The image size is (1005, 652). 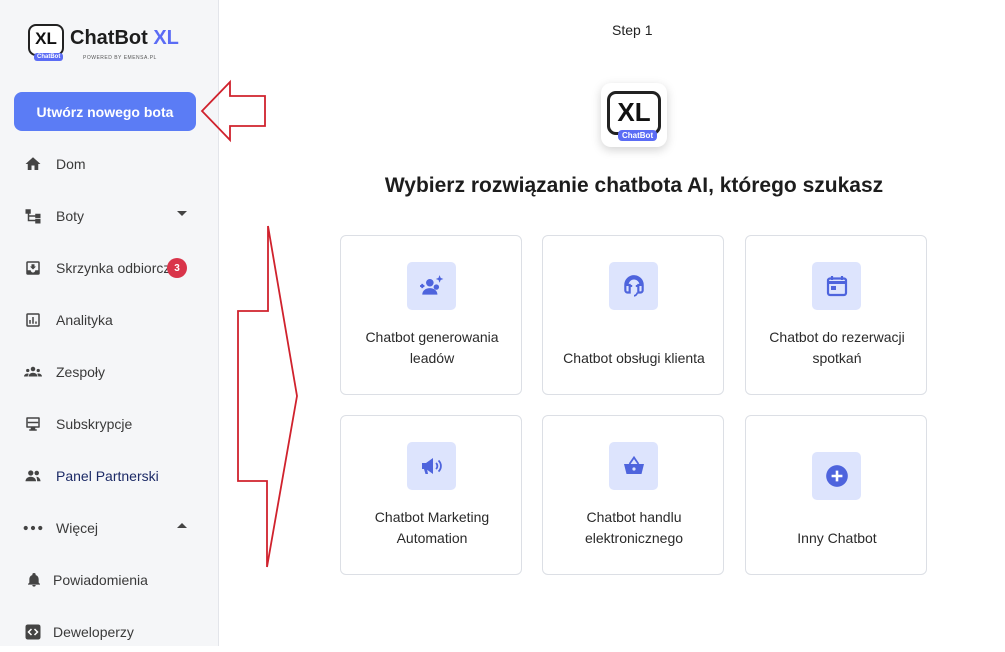 I want to click on basket-icon, so click(x=633, y=466).